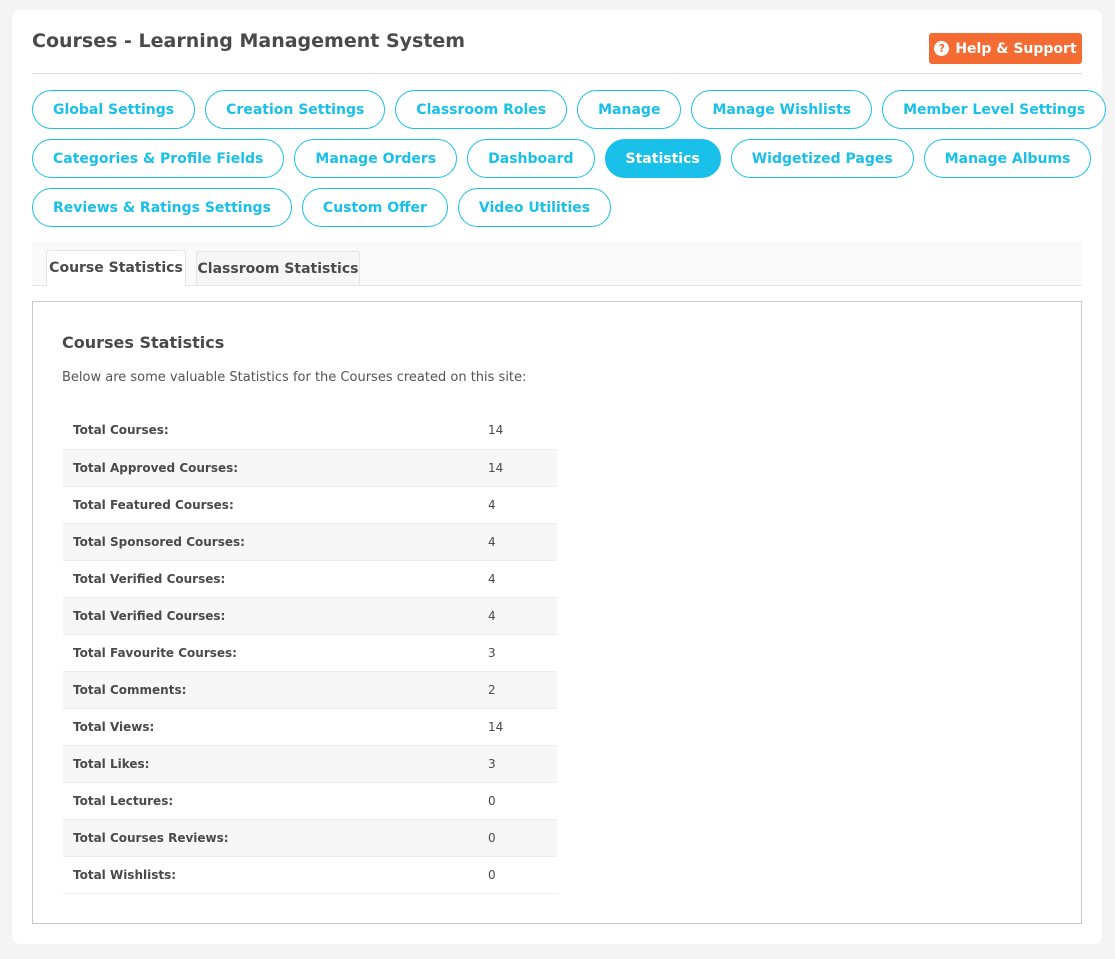  I want to click on nav-button-manage-albums: Manage Albums, so click(1007, 158).